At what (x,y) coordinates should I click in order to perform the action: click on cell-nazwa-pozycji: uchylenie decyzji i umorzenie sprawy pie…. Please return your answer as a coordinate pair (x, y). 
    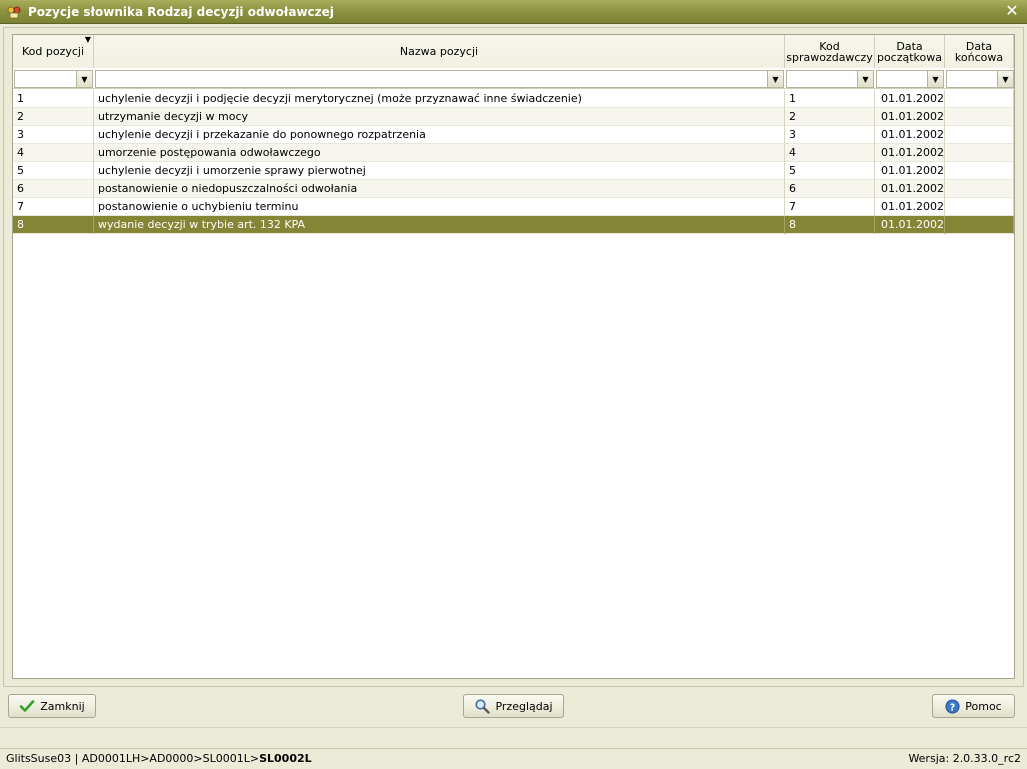
    Looking at the image, I should click on (439, 171).